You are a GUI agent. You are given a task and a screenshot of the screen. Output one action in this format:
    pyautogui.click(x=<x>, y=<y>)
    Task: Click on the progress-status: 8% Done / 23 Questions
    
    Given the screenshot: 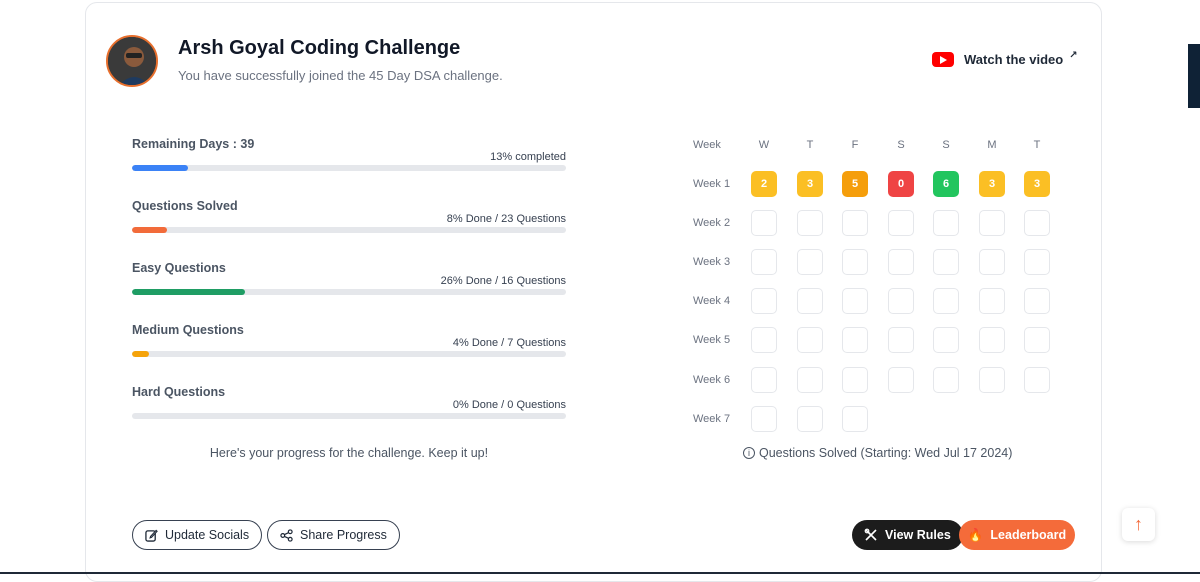 What is the action you would take?
    pyautogui.click(x=506, y=219)
    